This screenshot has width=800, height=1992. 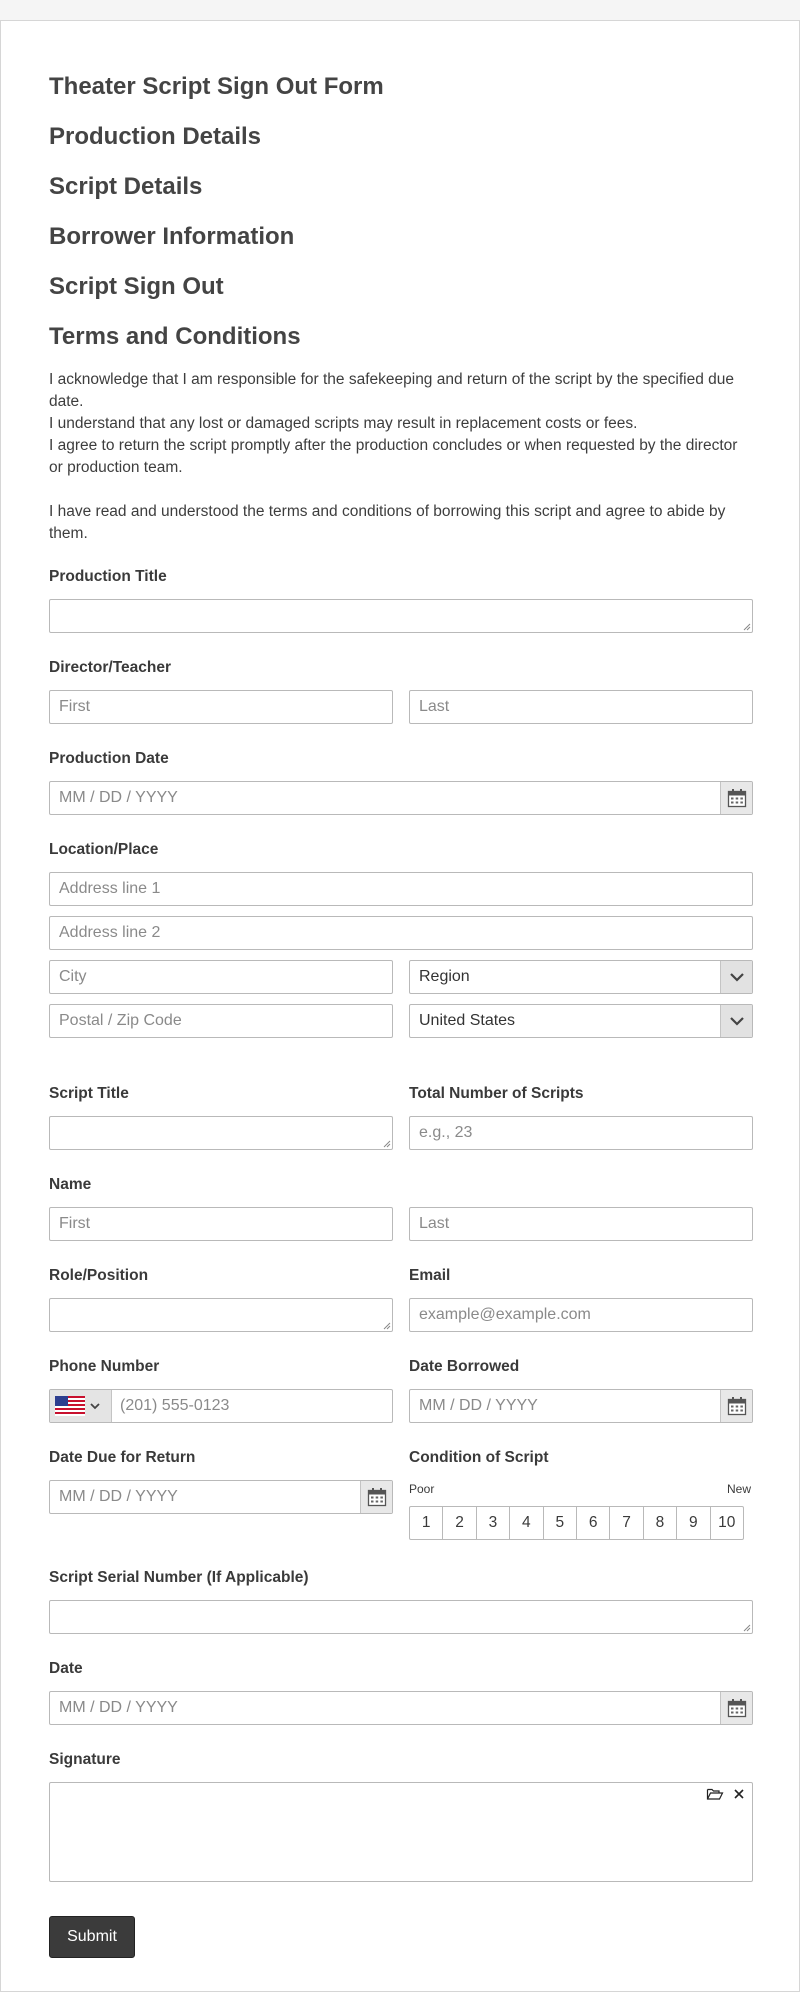 I want to click on date-due-calendar-button, so click(x=376, y=1497).